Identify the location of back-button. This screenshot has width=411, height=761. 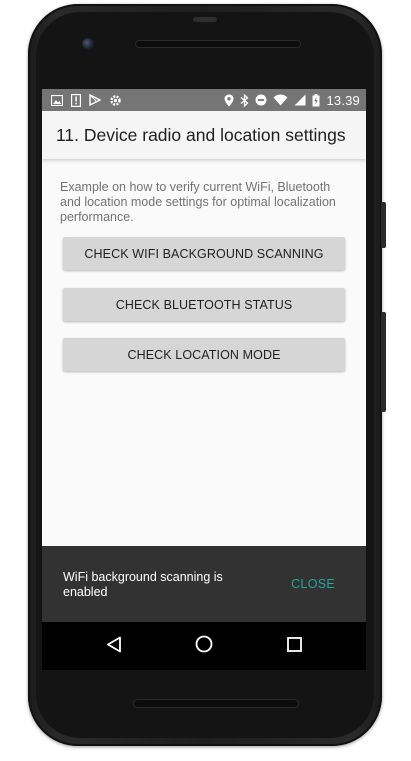
(114, 646).